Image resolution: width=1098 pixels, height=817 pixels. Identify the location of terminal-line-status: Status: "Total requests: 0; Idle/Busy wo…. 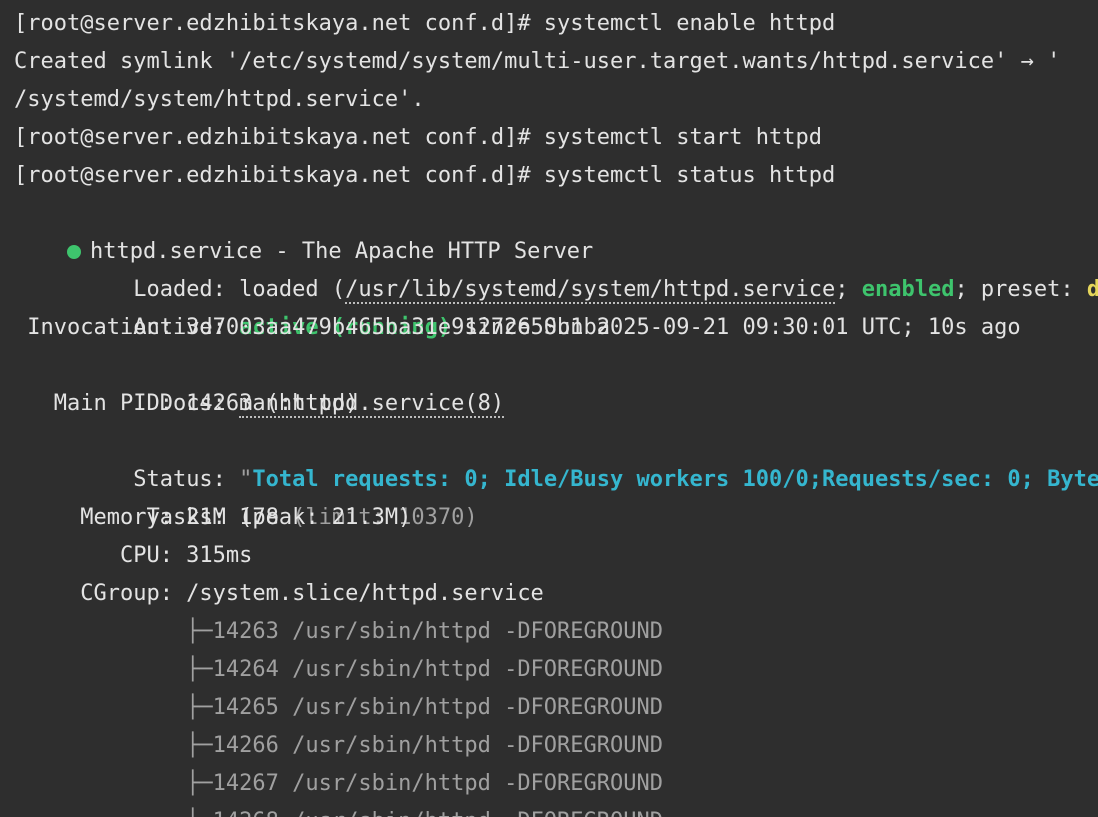
(556, 457).